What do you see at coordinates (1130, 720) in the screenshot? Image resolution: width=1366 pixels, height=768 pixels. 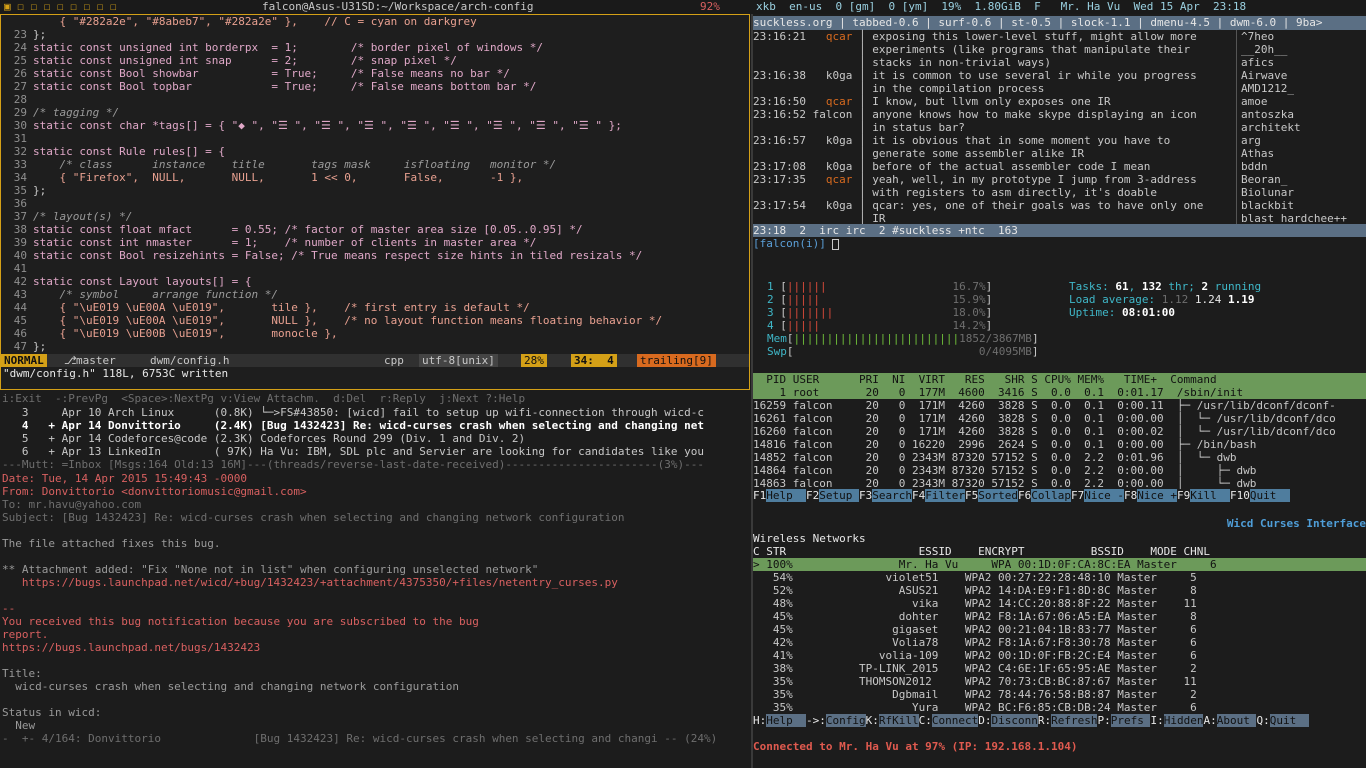 I see `wicd-key-label: Prefs` at bounding box center [1130, 720].